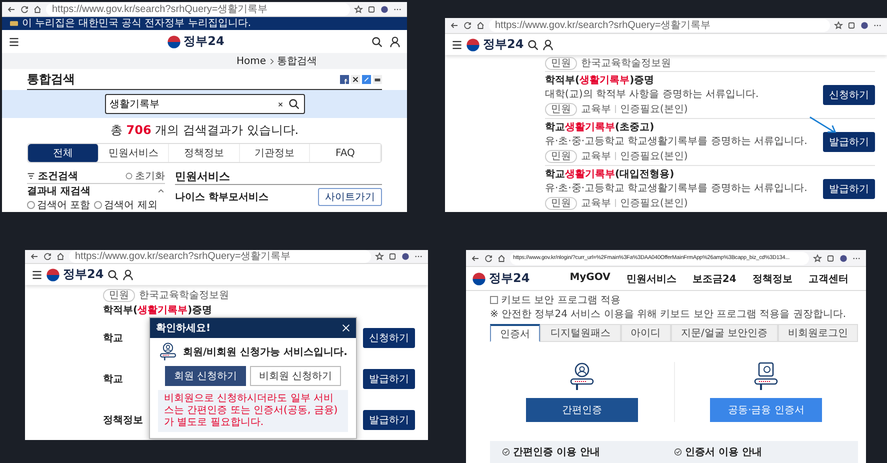 This screenshot has height=463, width=887. I want to click on login-method-tab: 지문/얼굴 보안인증, so click(724, 333).